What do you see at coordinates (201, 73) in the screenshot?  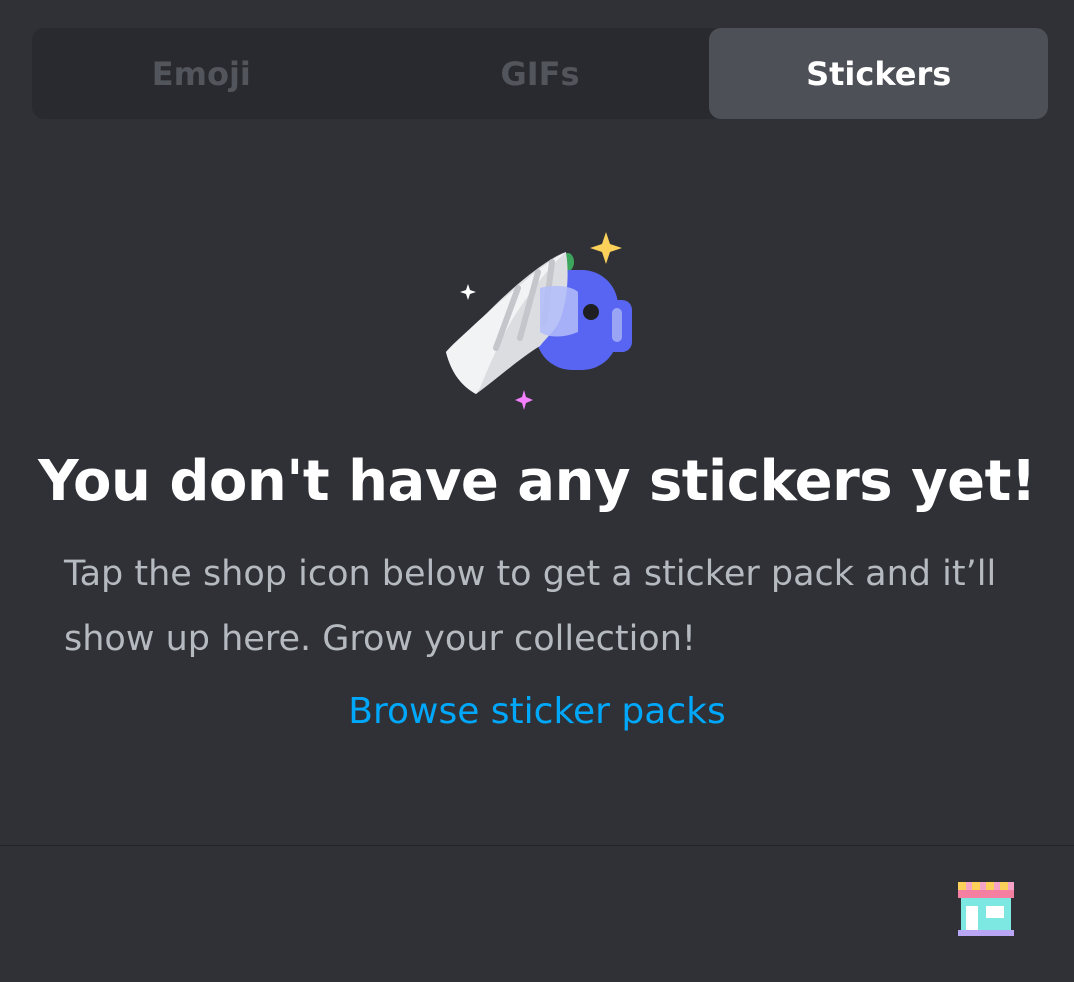 I see `tab-emoji: Emoji` at bounding box center [201, 73].